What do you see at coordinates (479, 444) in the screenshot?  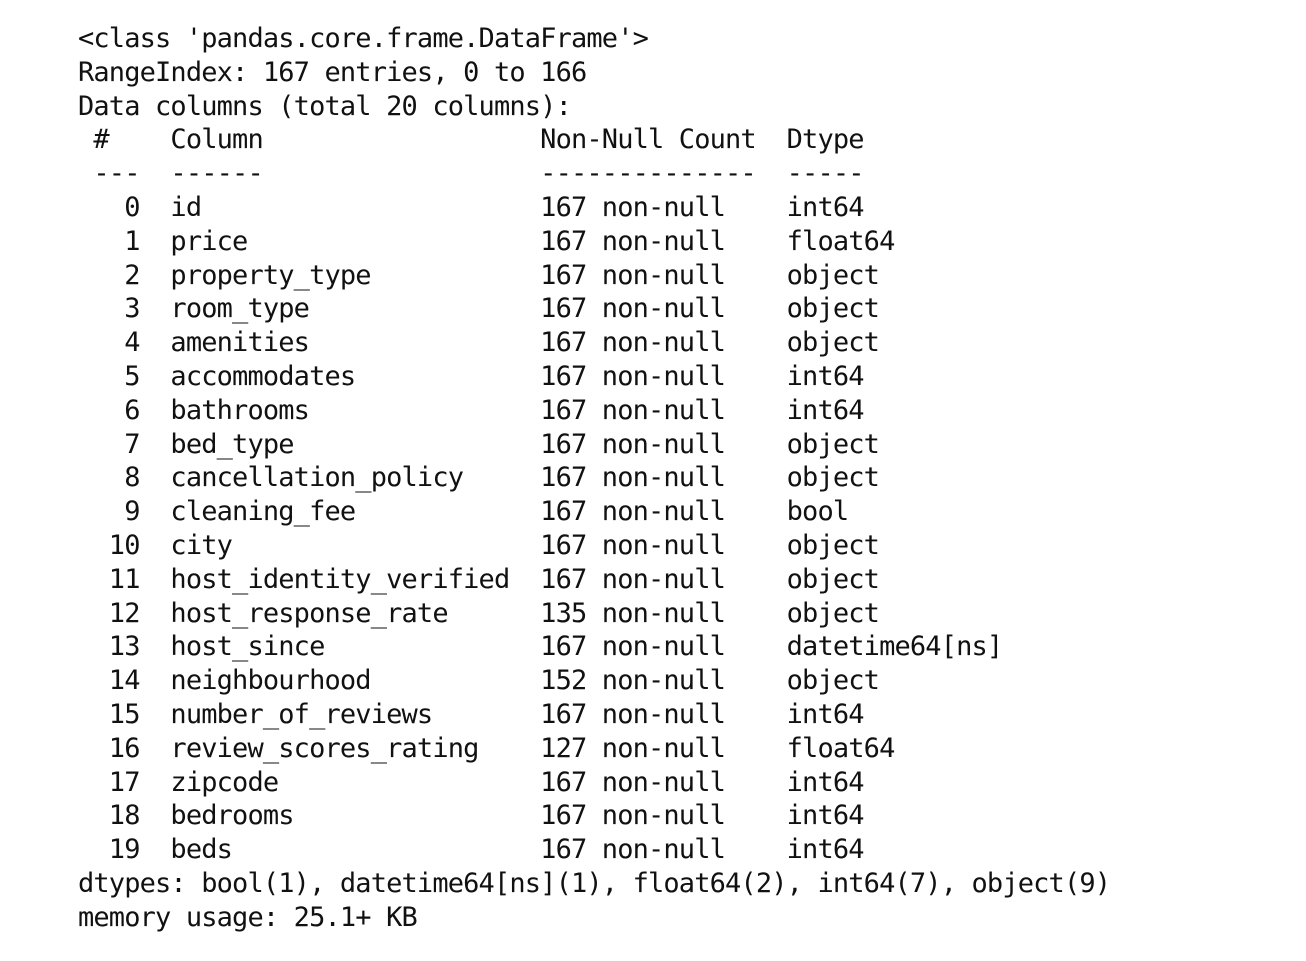 I see `column-info-row: 7 bed_type 167 non-null object` at bounding box center [479, 444].